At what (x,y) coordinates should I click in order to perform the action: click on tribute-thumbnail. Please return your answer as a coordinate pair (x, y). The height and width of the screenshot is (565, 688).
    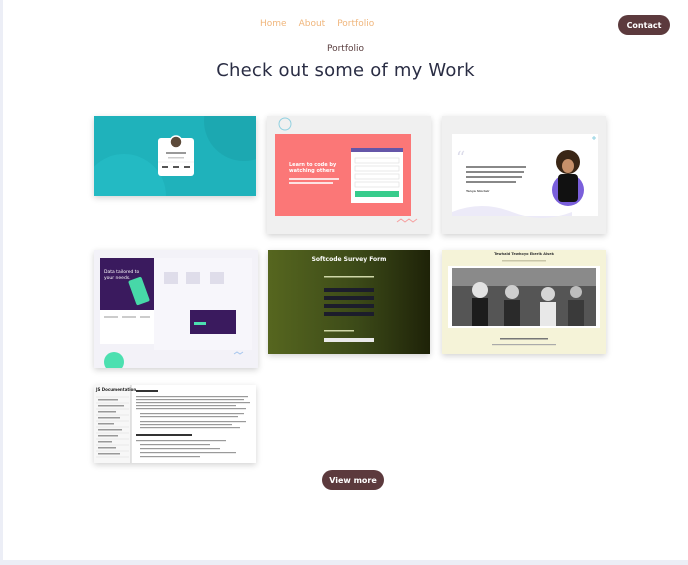
    Looking at the image, I should click on (524, 303).